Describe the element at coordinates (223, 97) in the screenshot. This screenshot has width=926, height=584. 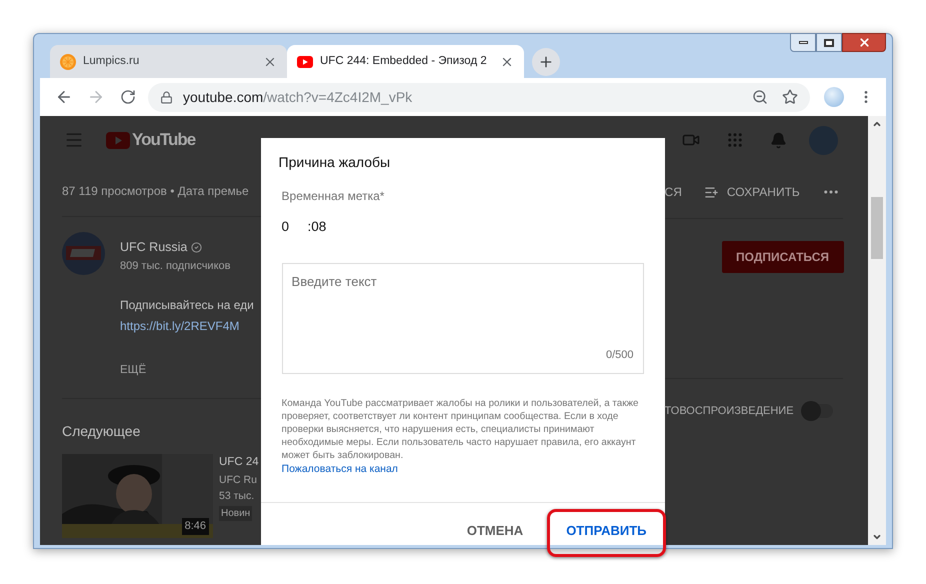
I see `url-host: youtube.com` at that location.